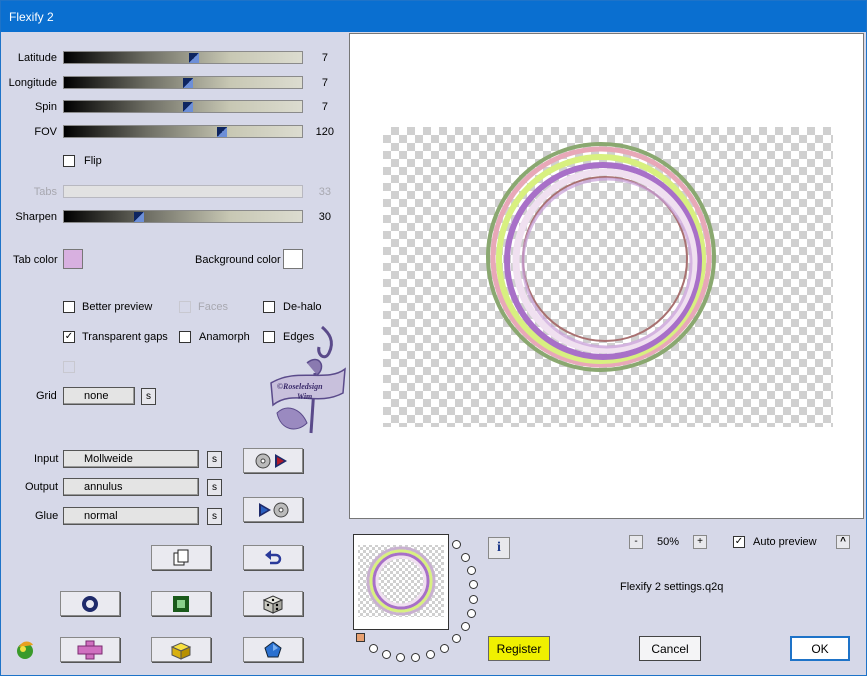 Image resolution: width=867 pixels, height=676 pixels. What do you see at coordinates (36, 217) in the screenshot?
I see `sharpen-label: Sharpen` at bounding box center [36, 217].